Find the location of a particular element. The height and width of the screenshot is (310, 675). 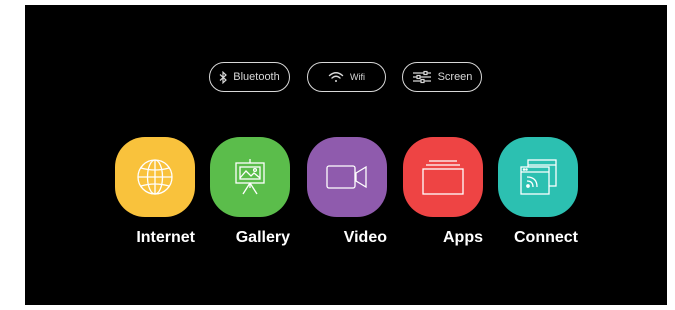

apps-label: Apps is located at coordinates (463, 237).